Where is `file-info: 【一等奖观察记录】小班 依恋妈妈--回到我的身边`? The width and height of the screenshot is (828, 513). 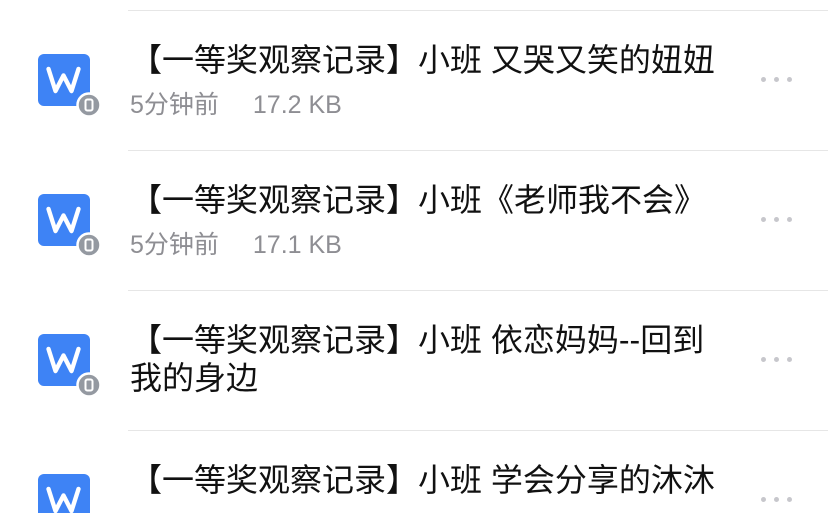
file-info: 【一等奖观察记录】小班 依恋妈妈--回到我的身边 is located at coordinates (428, 359).